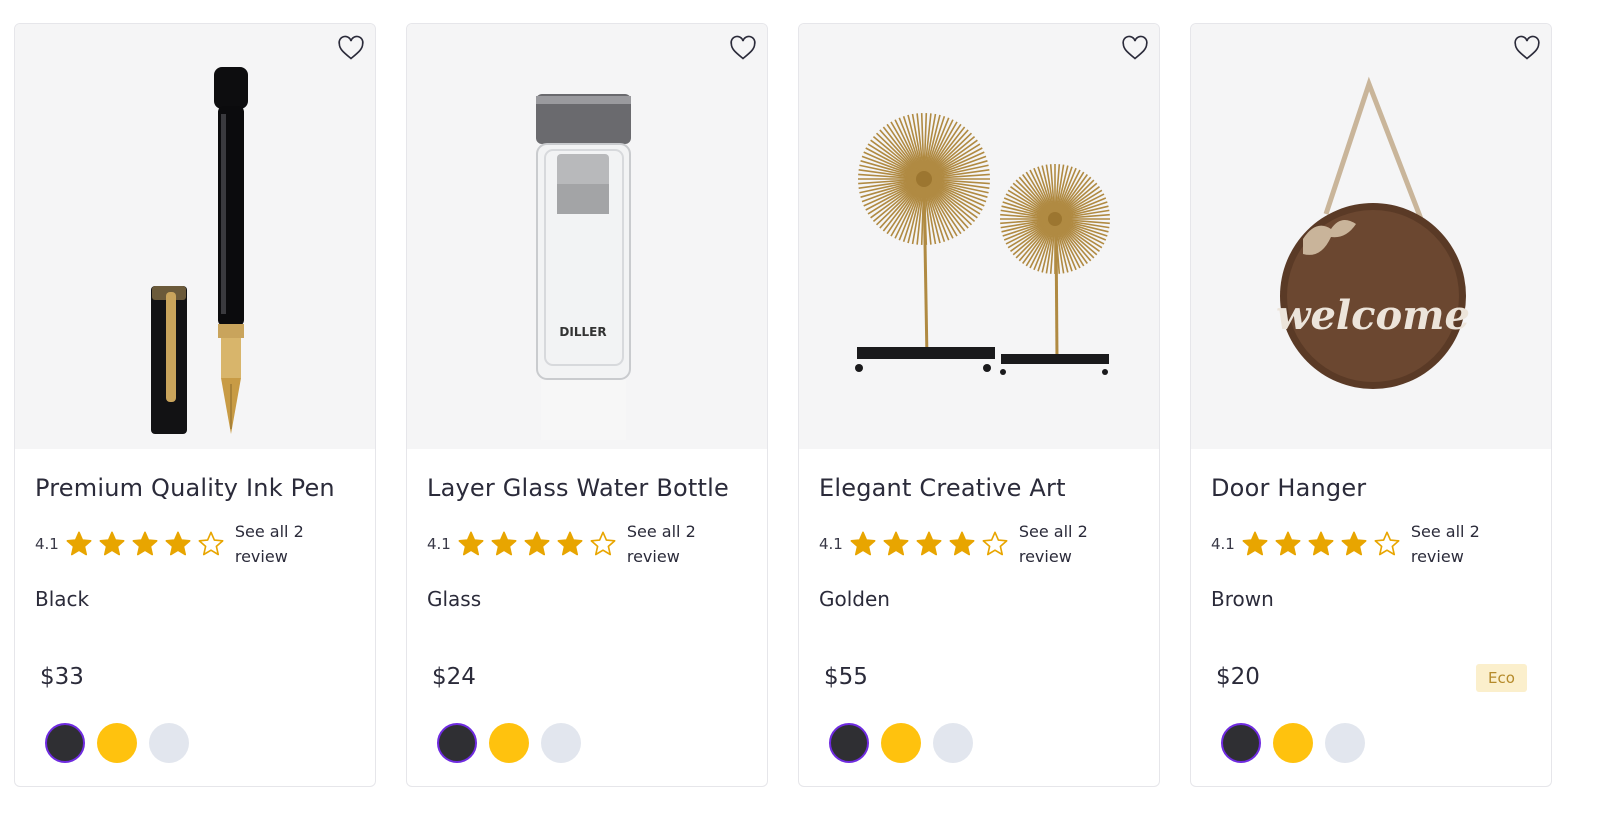 The height and width of the screenshot is (828, 1605). What do you see at coordinates (942, 488) in the screenshot?
I see `product-title: Elegant Creative Art` at bounding box center [942, 488].